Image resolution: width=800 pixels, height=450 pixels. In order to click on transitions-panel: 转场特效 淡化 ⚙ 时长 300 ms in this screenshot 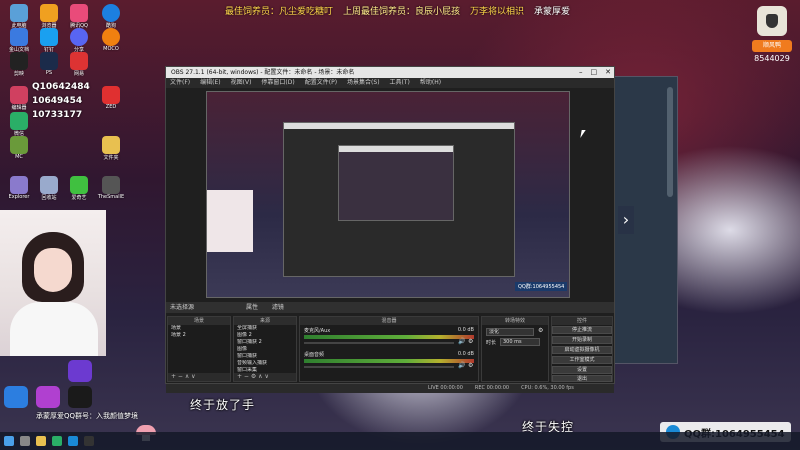, I will do `click(515, 349)`.